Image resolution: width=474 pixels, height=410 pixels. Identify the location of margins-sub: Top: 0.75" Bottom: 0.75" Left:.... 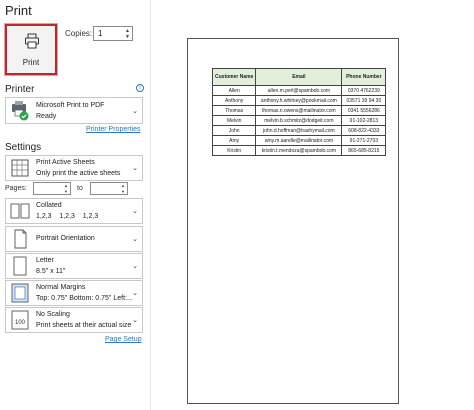
(84, 298).